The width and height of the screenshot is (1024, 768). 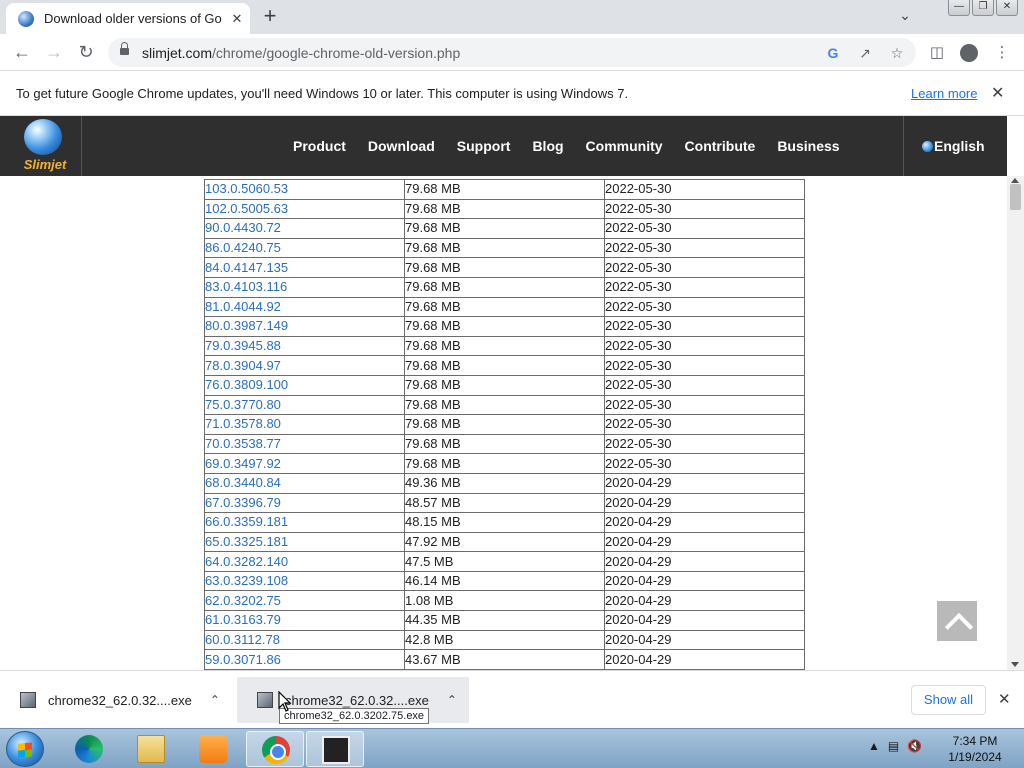 What do you see at coordinates (957, 621) in the screenshot?
I see `scroll-to-top-button` at bounding box center [957, 621].